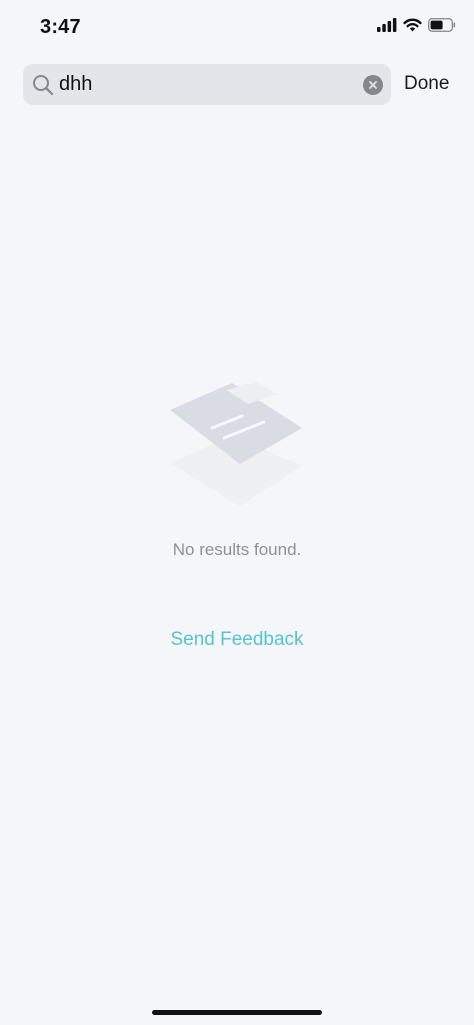 Image resolution: width=474 pixels, height=1025 pixels. Describe the element at coordinates (412, 25) in the screenshot. I see `wifi-icon` at that location.